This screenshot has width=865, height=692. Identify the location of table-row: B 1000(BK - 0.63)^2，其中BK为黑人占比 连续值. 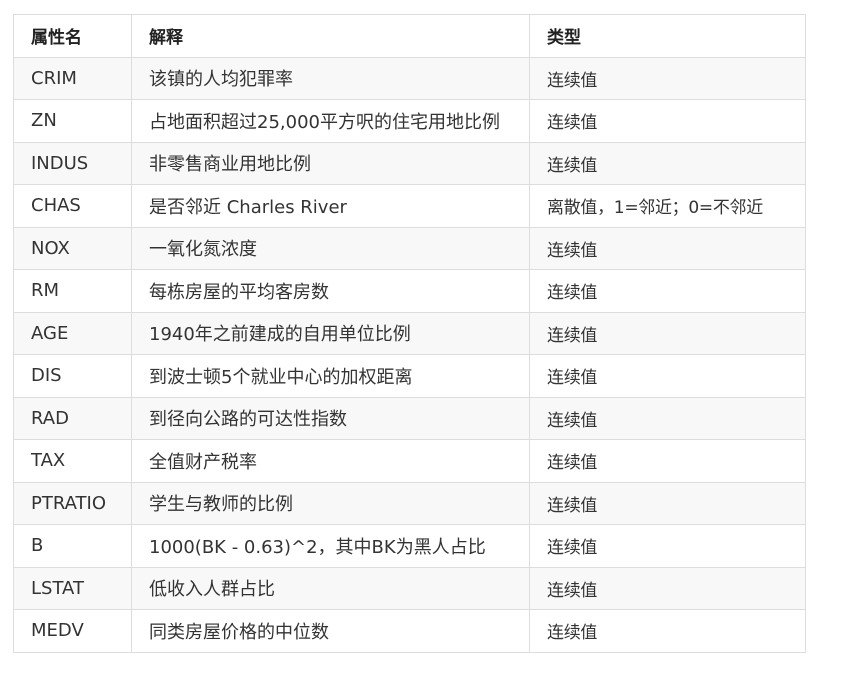
(409, 546).